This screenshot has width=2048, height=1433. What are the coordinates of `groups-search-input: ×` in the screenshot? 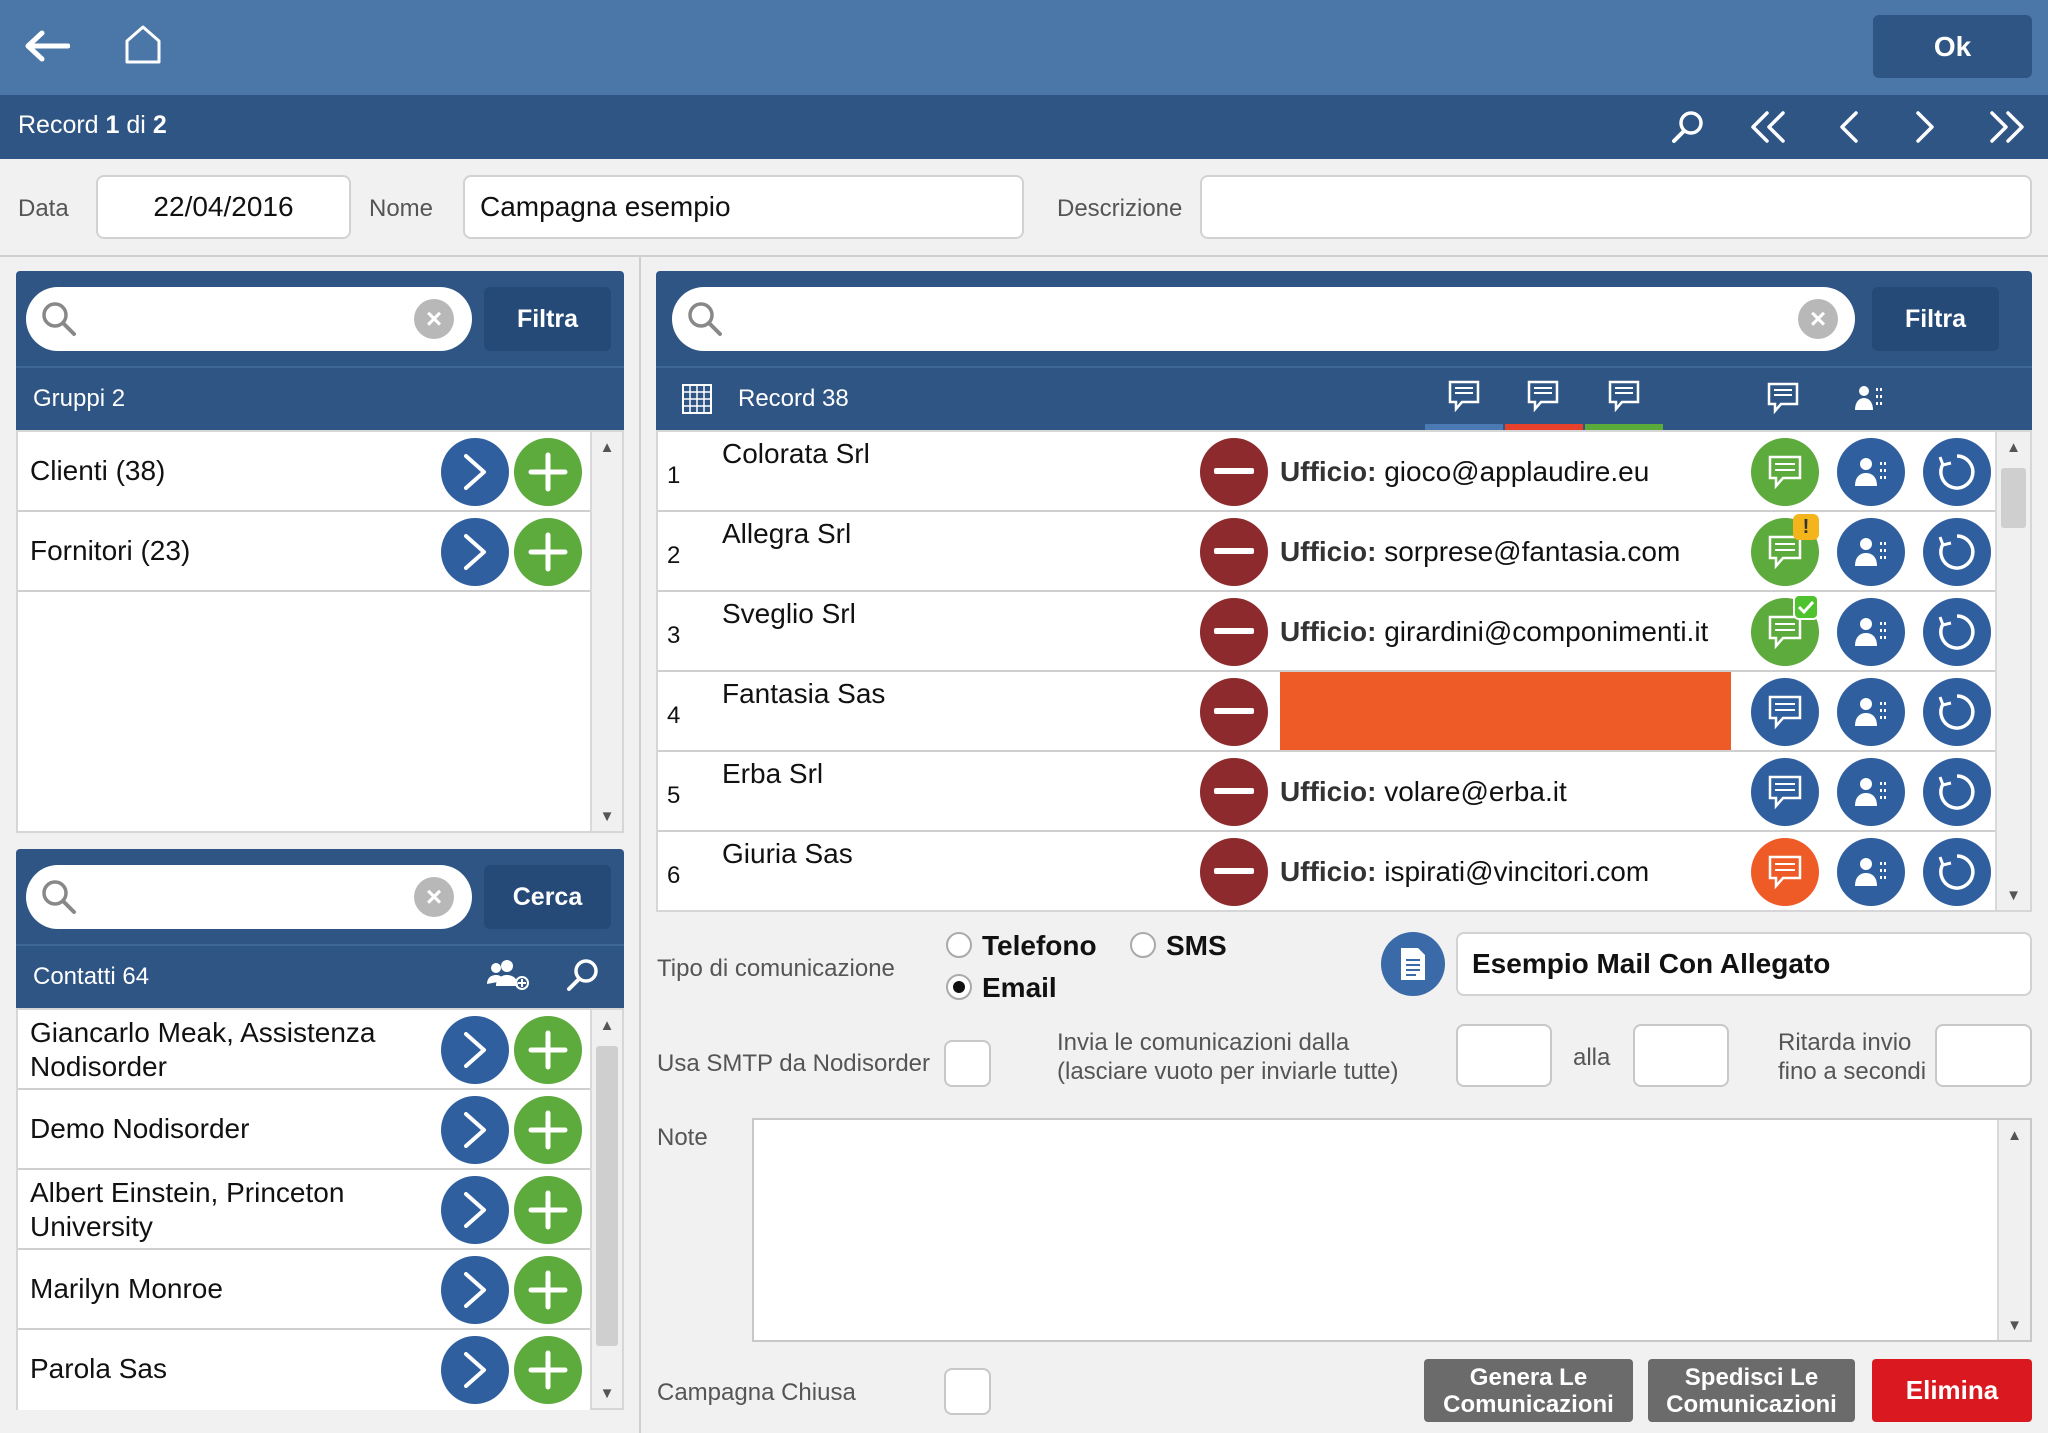 It's located at (249, 319).